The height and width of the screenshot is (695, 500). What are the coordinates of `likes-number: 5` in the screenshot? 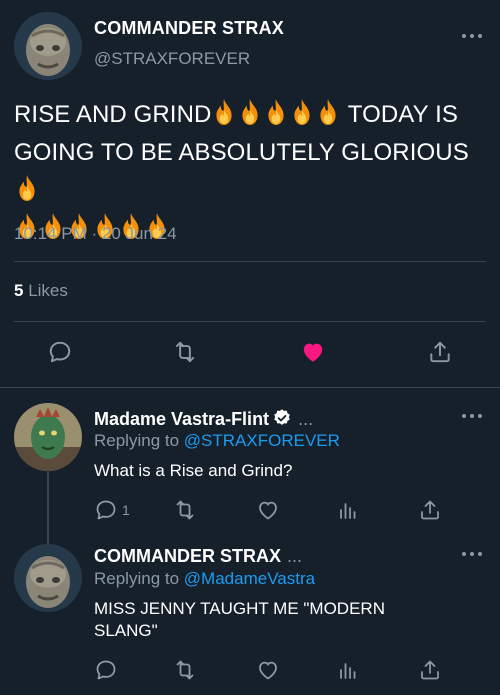 It's located at (19, 290).